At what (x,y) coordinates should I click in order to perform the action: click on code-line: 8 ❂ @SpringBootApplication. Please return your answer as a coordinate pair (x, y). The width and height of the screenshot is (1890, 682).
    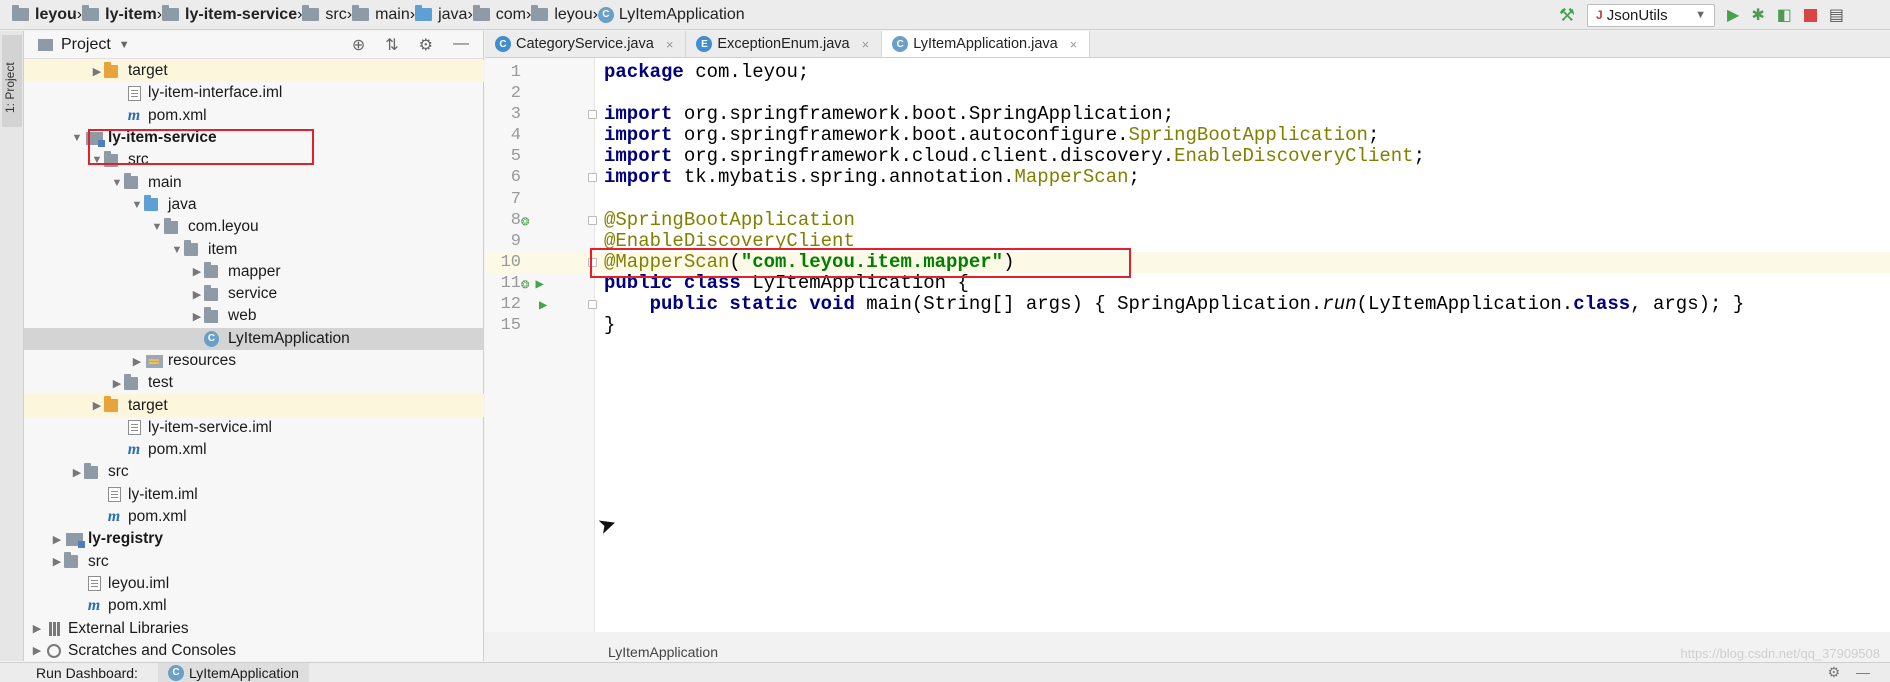
    Looking at the image, I should click on (1187, 221).